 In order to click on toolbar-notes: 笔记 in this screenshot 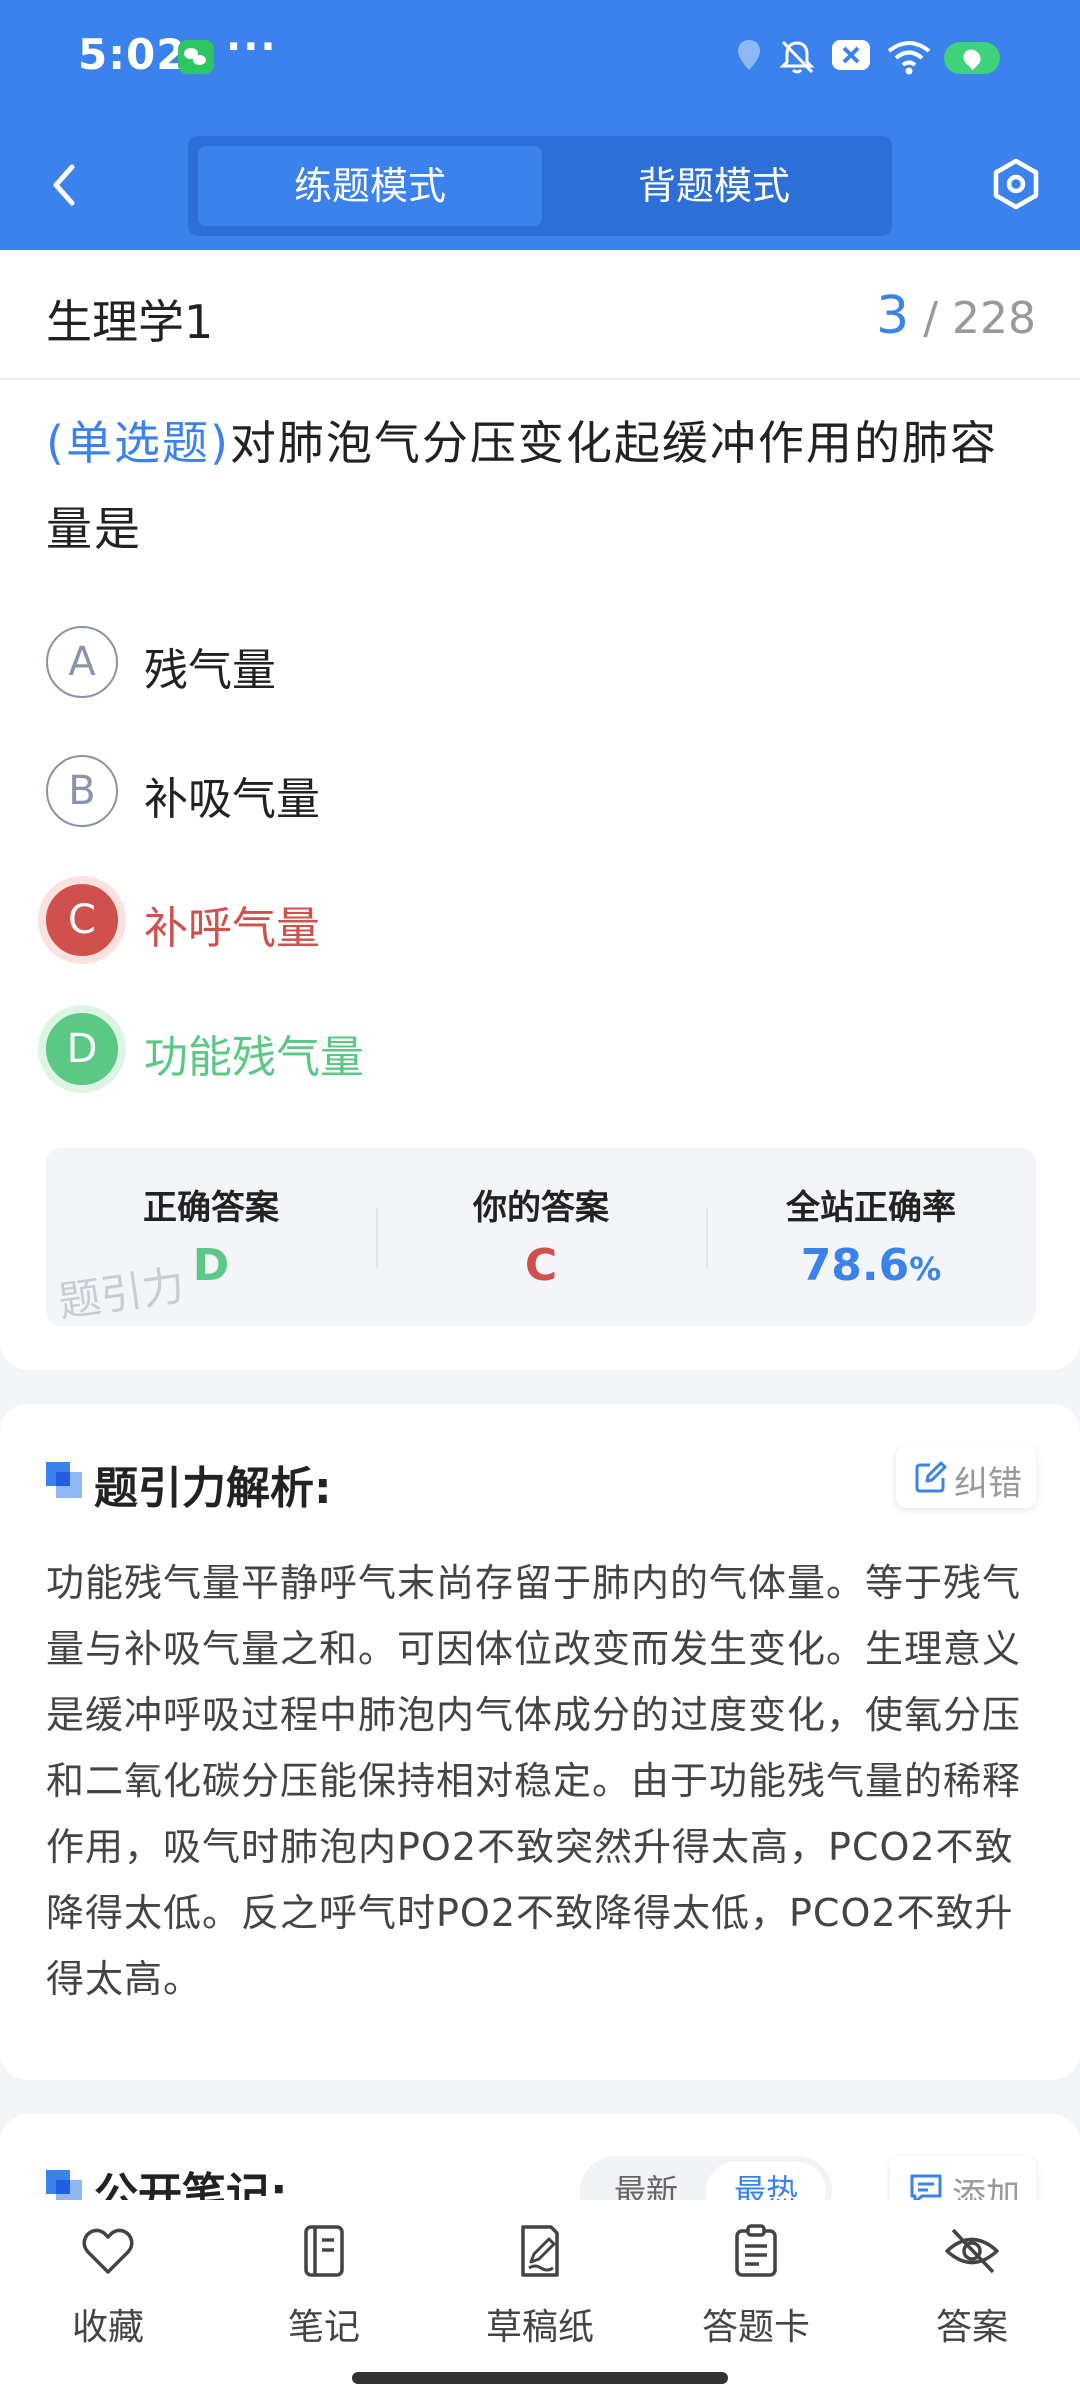, I will do `click(324, 2287)`.